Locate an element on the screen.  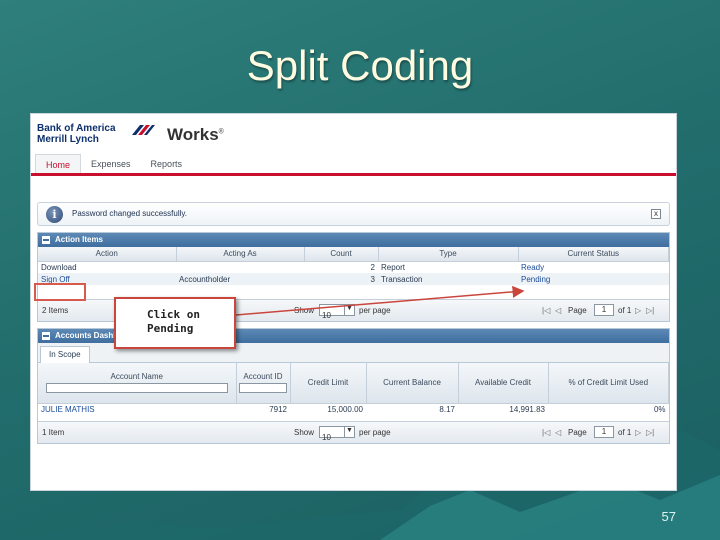
status-link-pending: Pending is located at coordinates (593, 279).